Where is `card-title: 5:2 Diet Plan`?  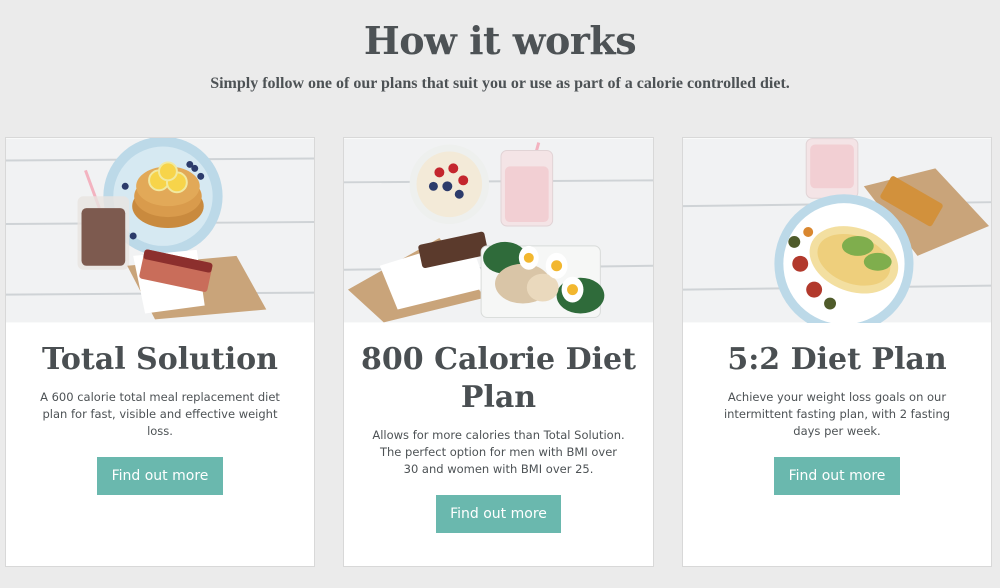
card-title: 5:2 Diet Plan is located at coordinates (837, 359).